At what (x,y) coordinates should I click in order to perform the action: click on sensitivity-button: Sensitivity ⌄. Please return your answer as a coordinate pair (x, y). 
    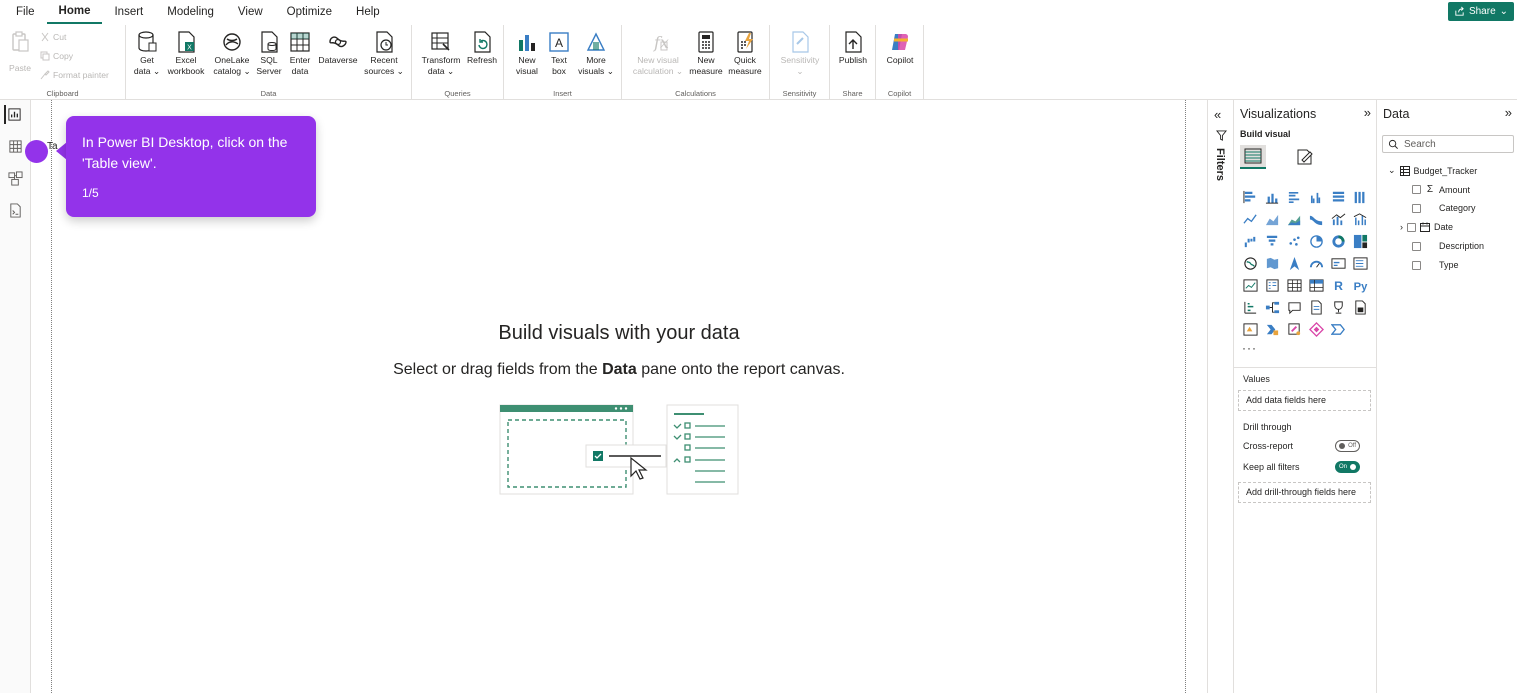
    Looking at the image, I should click on (800, 53).